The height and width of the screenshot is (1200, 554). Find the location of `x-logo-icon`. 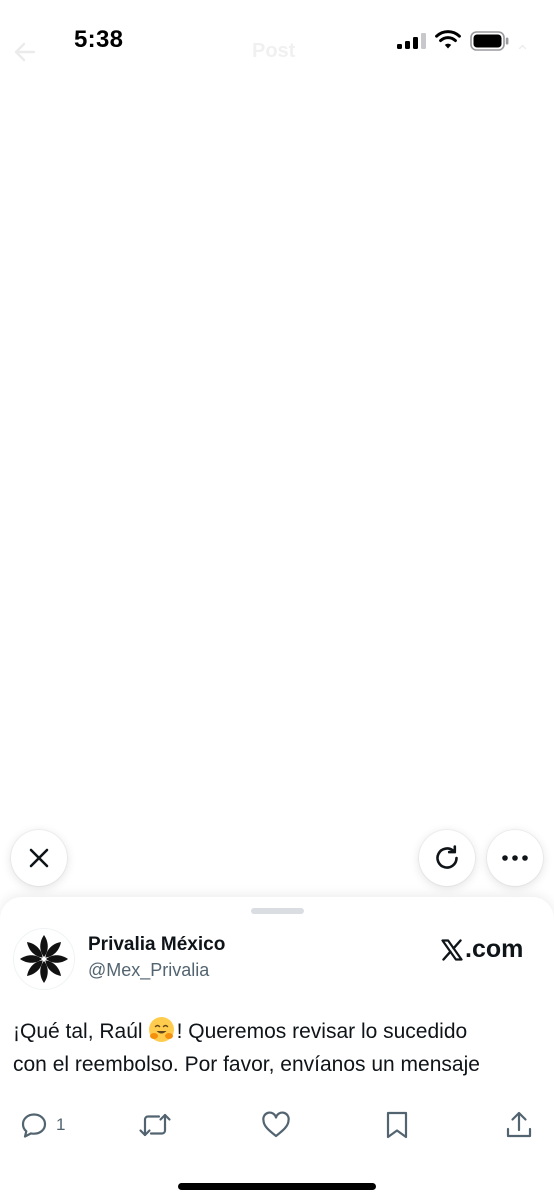

x-logo-icon is located at coordinates (452, 949).